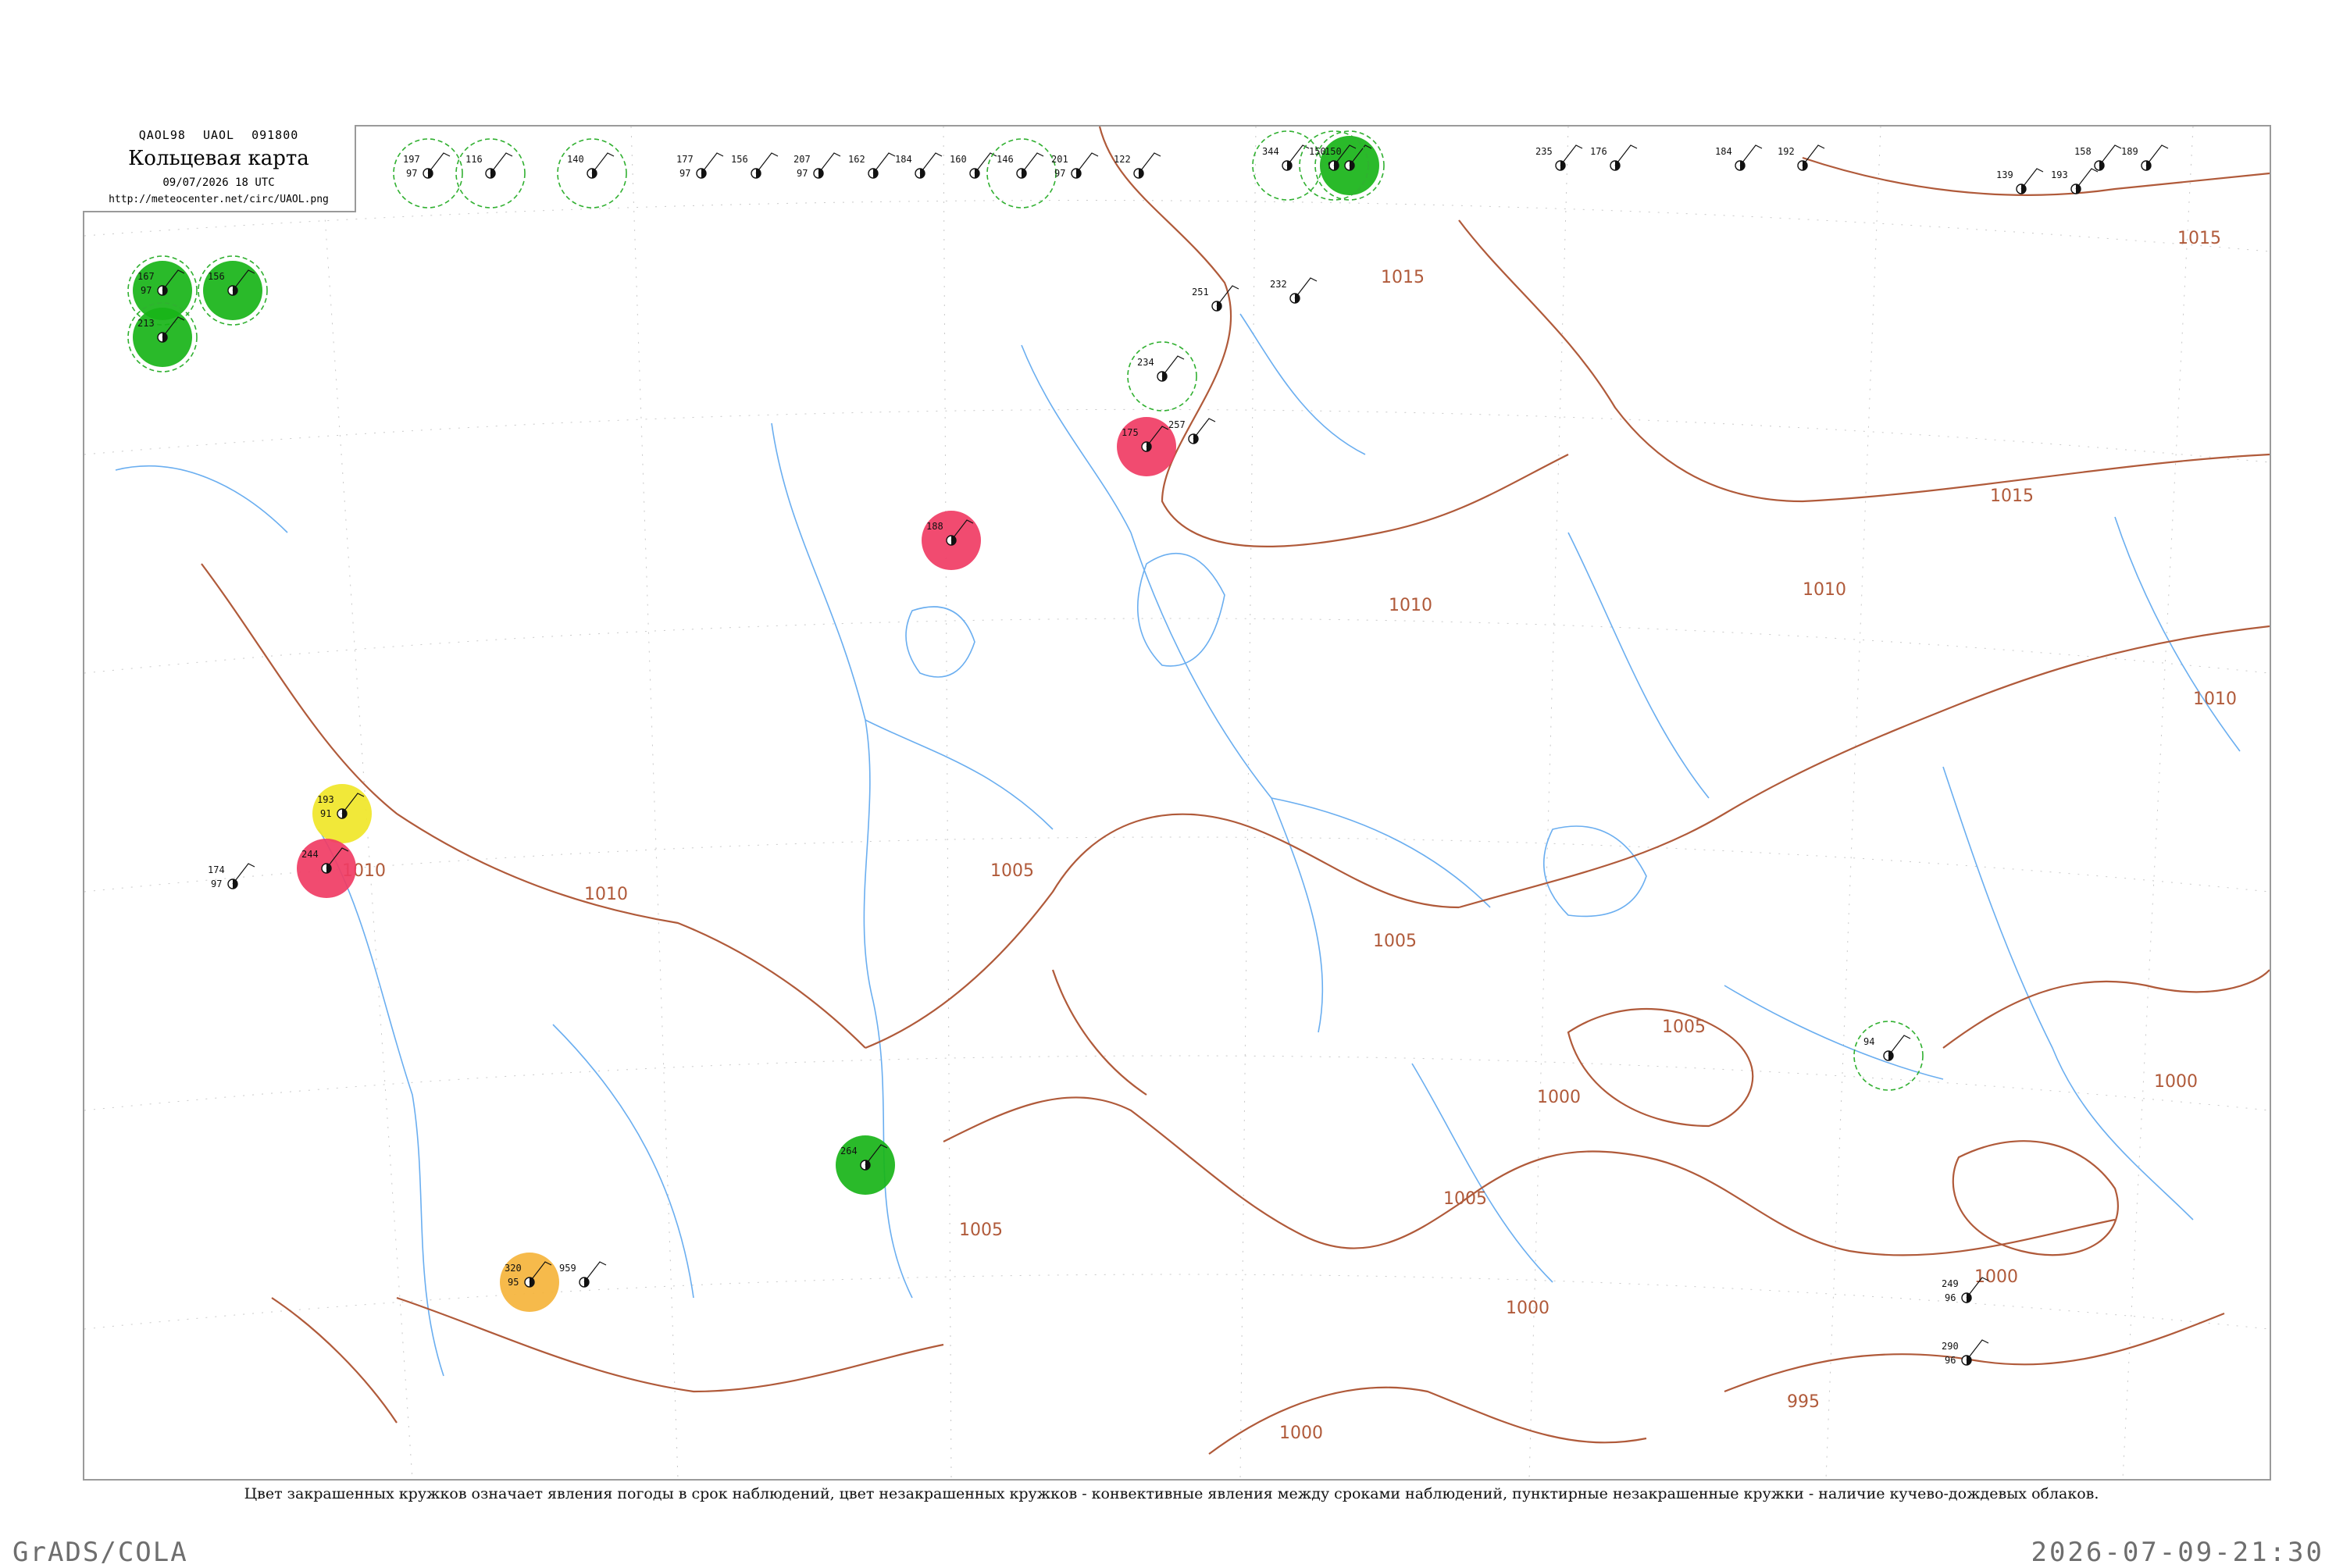  What do you see at coordinates (1801, 157) in the screenshot?
I see `station-model: 192` at bounding box center [1801, 157].